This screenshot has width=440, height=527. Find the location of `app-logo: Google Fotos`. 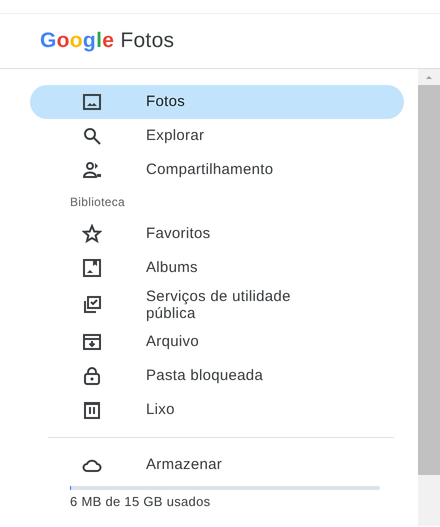

app-logo: Google Fotos is located at coordinates (107, 41).